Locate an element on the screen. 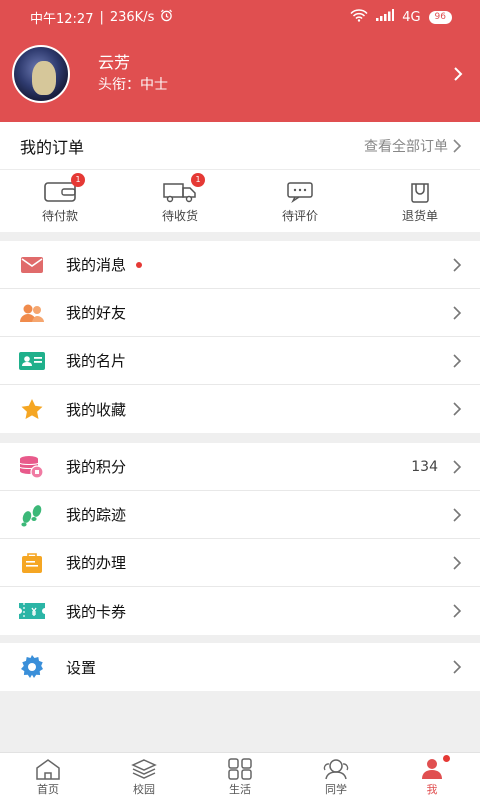 Image resolution: width=480 pixels, height=800 pixels. battery-indicator: 96 is located at coordinates (440, 17).